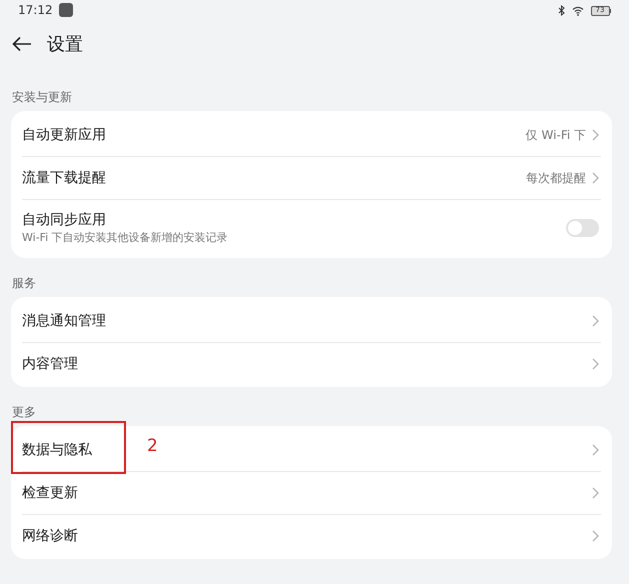  I want to click on row-label: 自动更新应用, so click(64, 135).